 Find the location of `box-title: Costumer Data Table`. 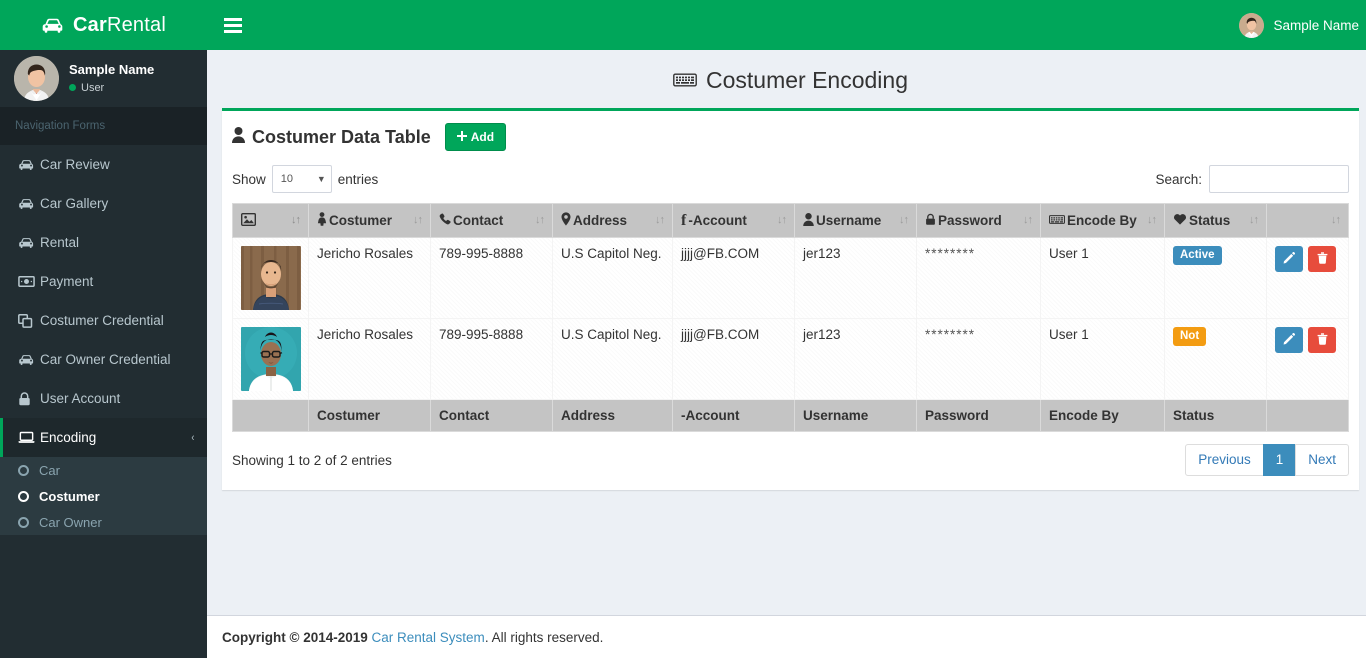

box-title: Costumer Data Table is located at coordinates (331, 137).